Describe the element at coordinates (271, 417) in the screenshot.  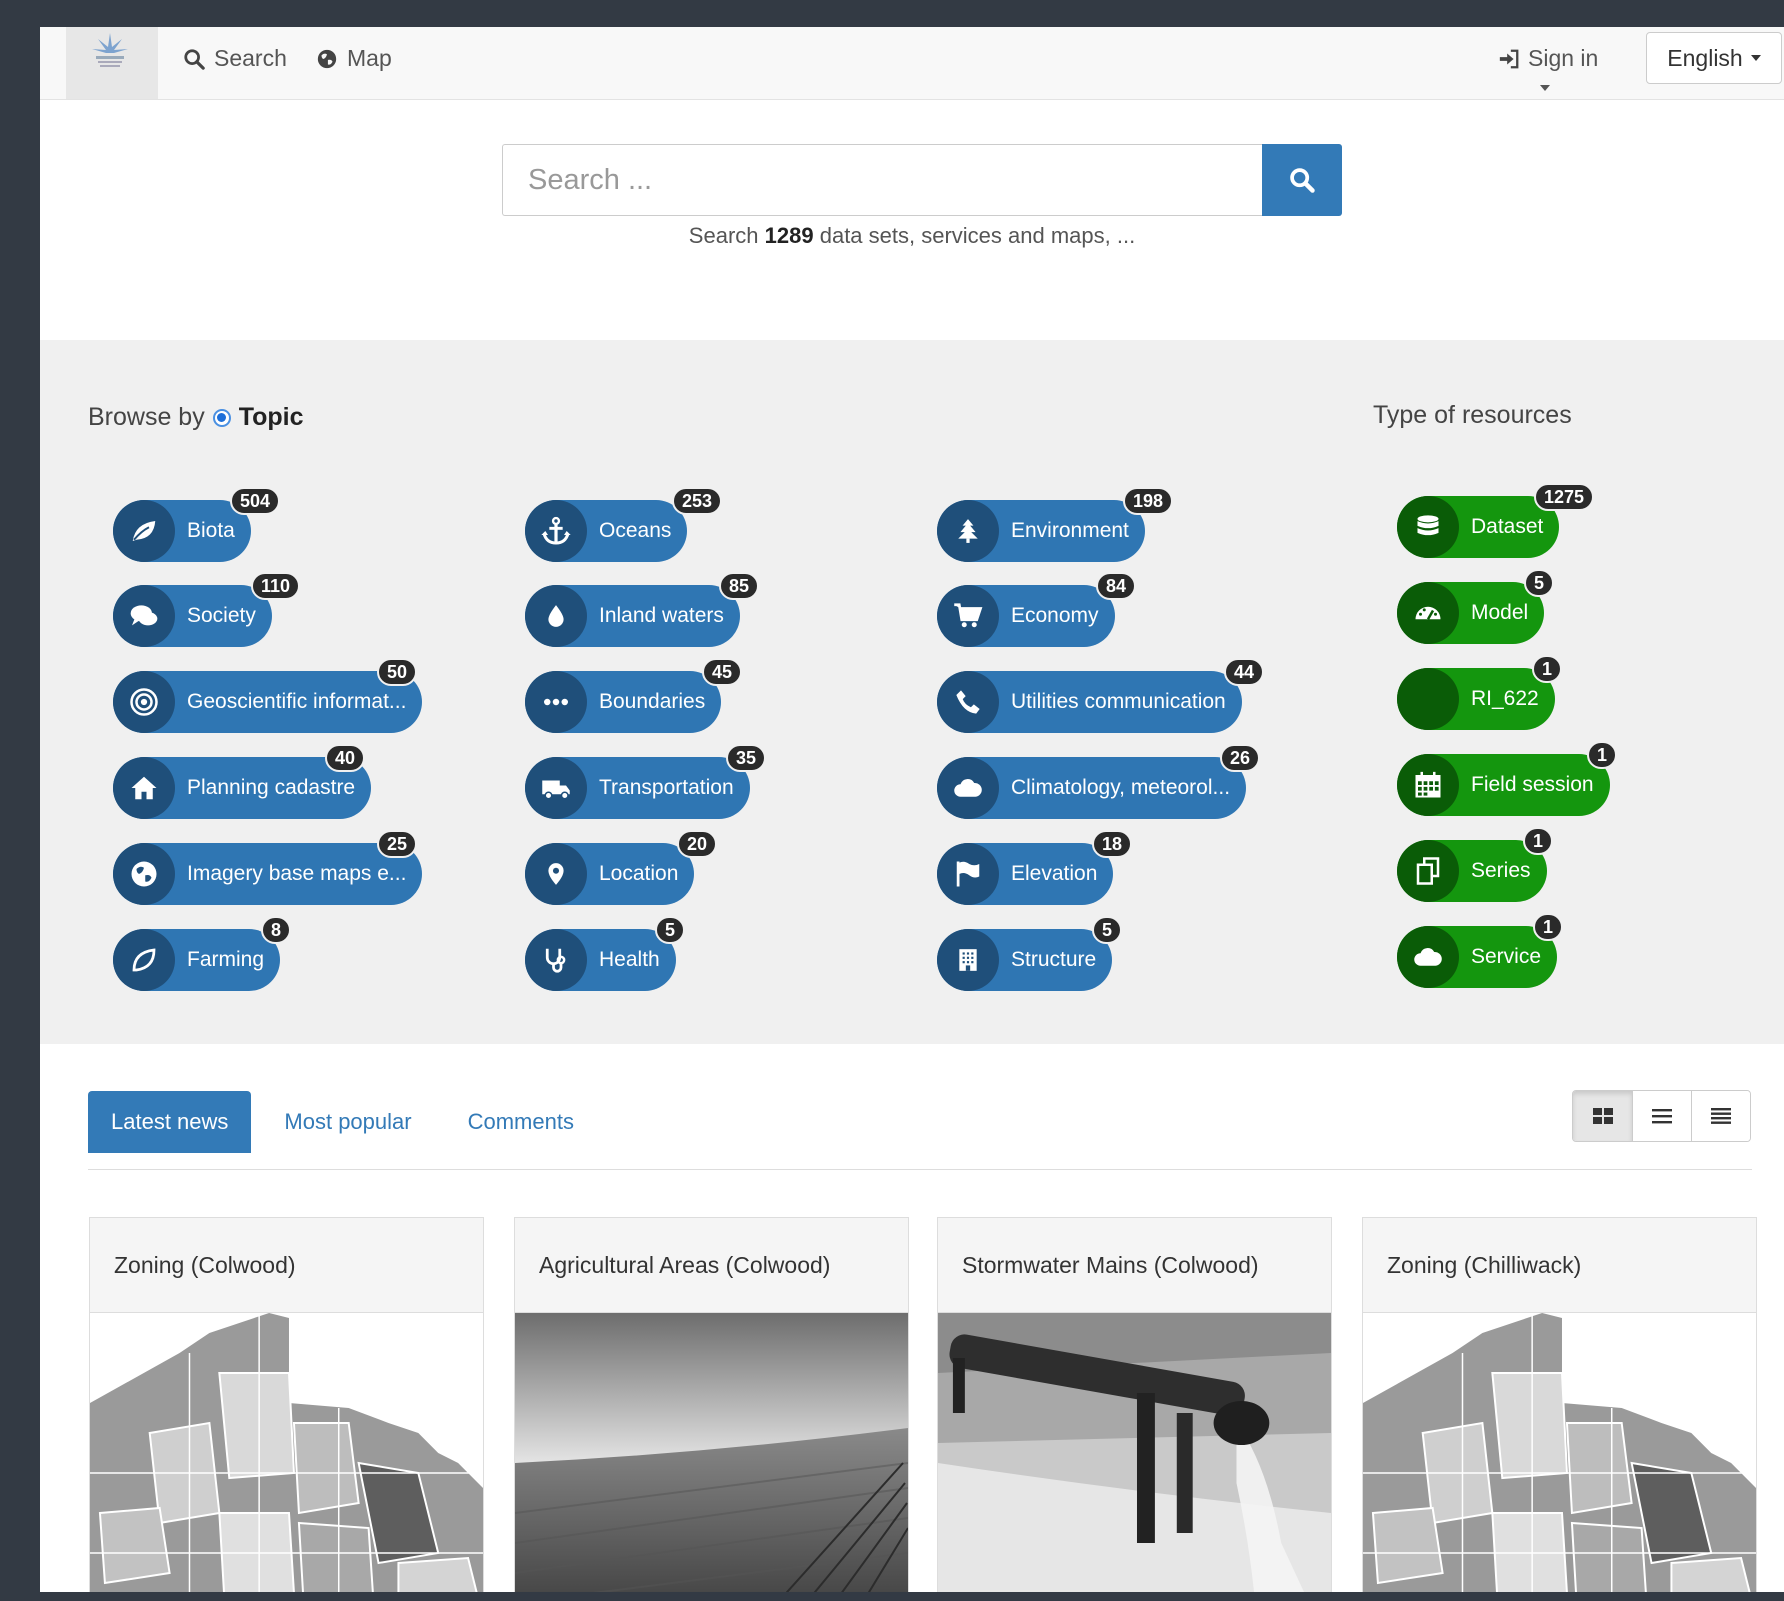
I see `browse-title-option: Topic` at that location.